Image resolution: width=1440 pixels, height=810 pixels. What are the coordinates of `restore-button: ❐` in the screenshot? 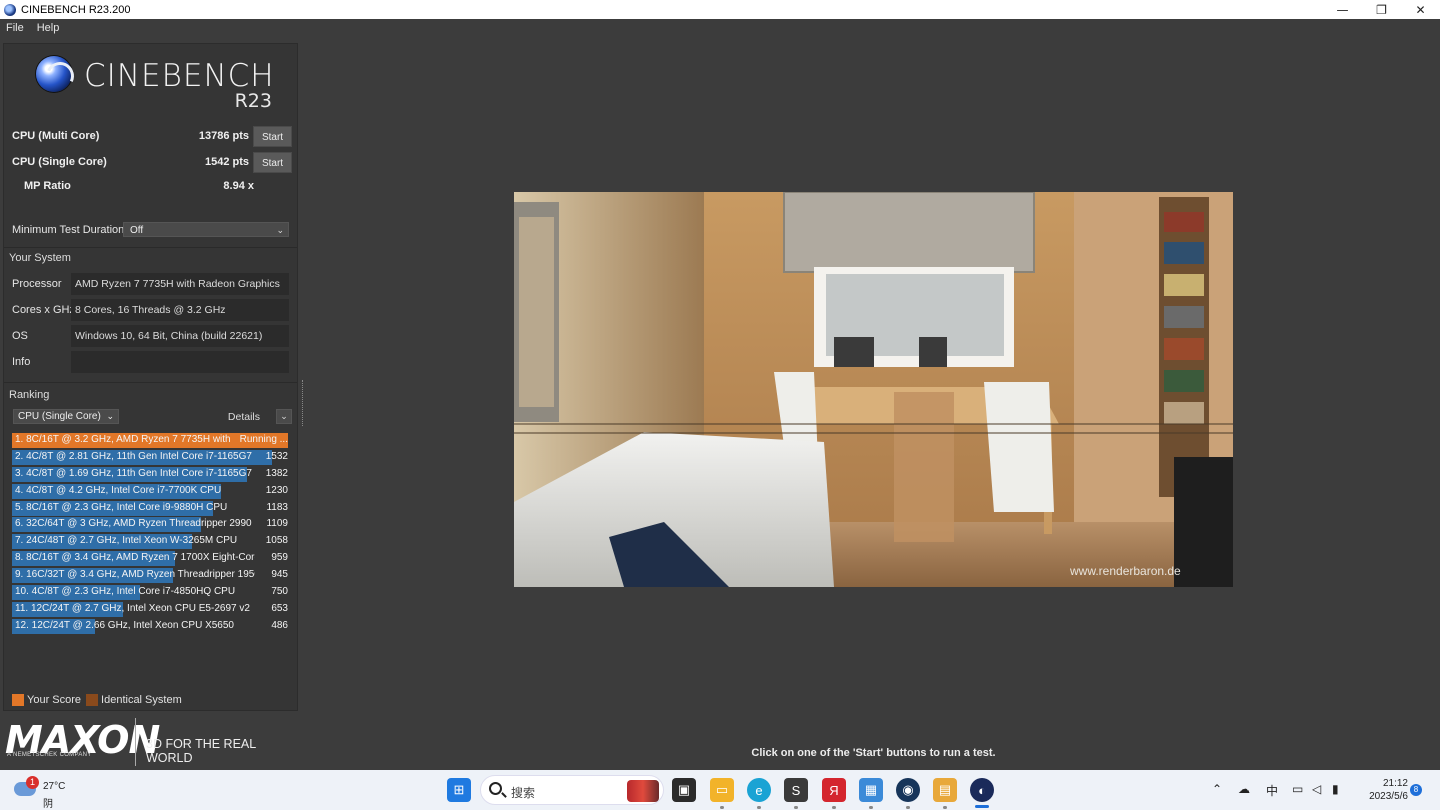 It's located at (1381, 9).